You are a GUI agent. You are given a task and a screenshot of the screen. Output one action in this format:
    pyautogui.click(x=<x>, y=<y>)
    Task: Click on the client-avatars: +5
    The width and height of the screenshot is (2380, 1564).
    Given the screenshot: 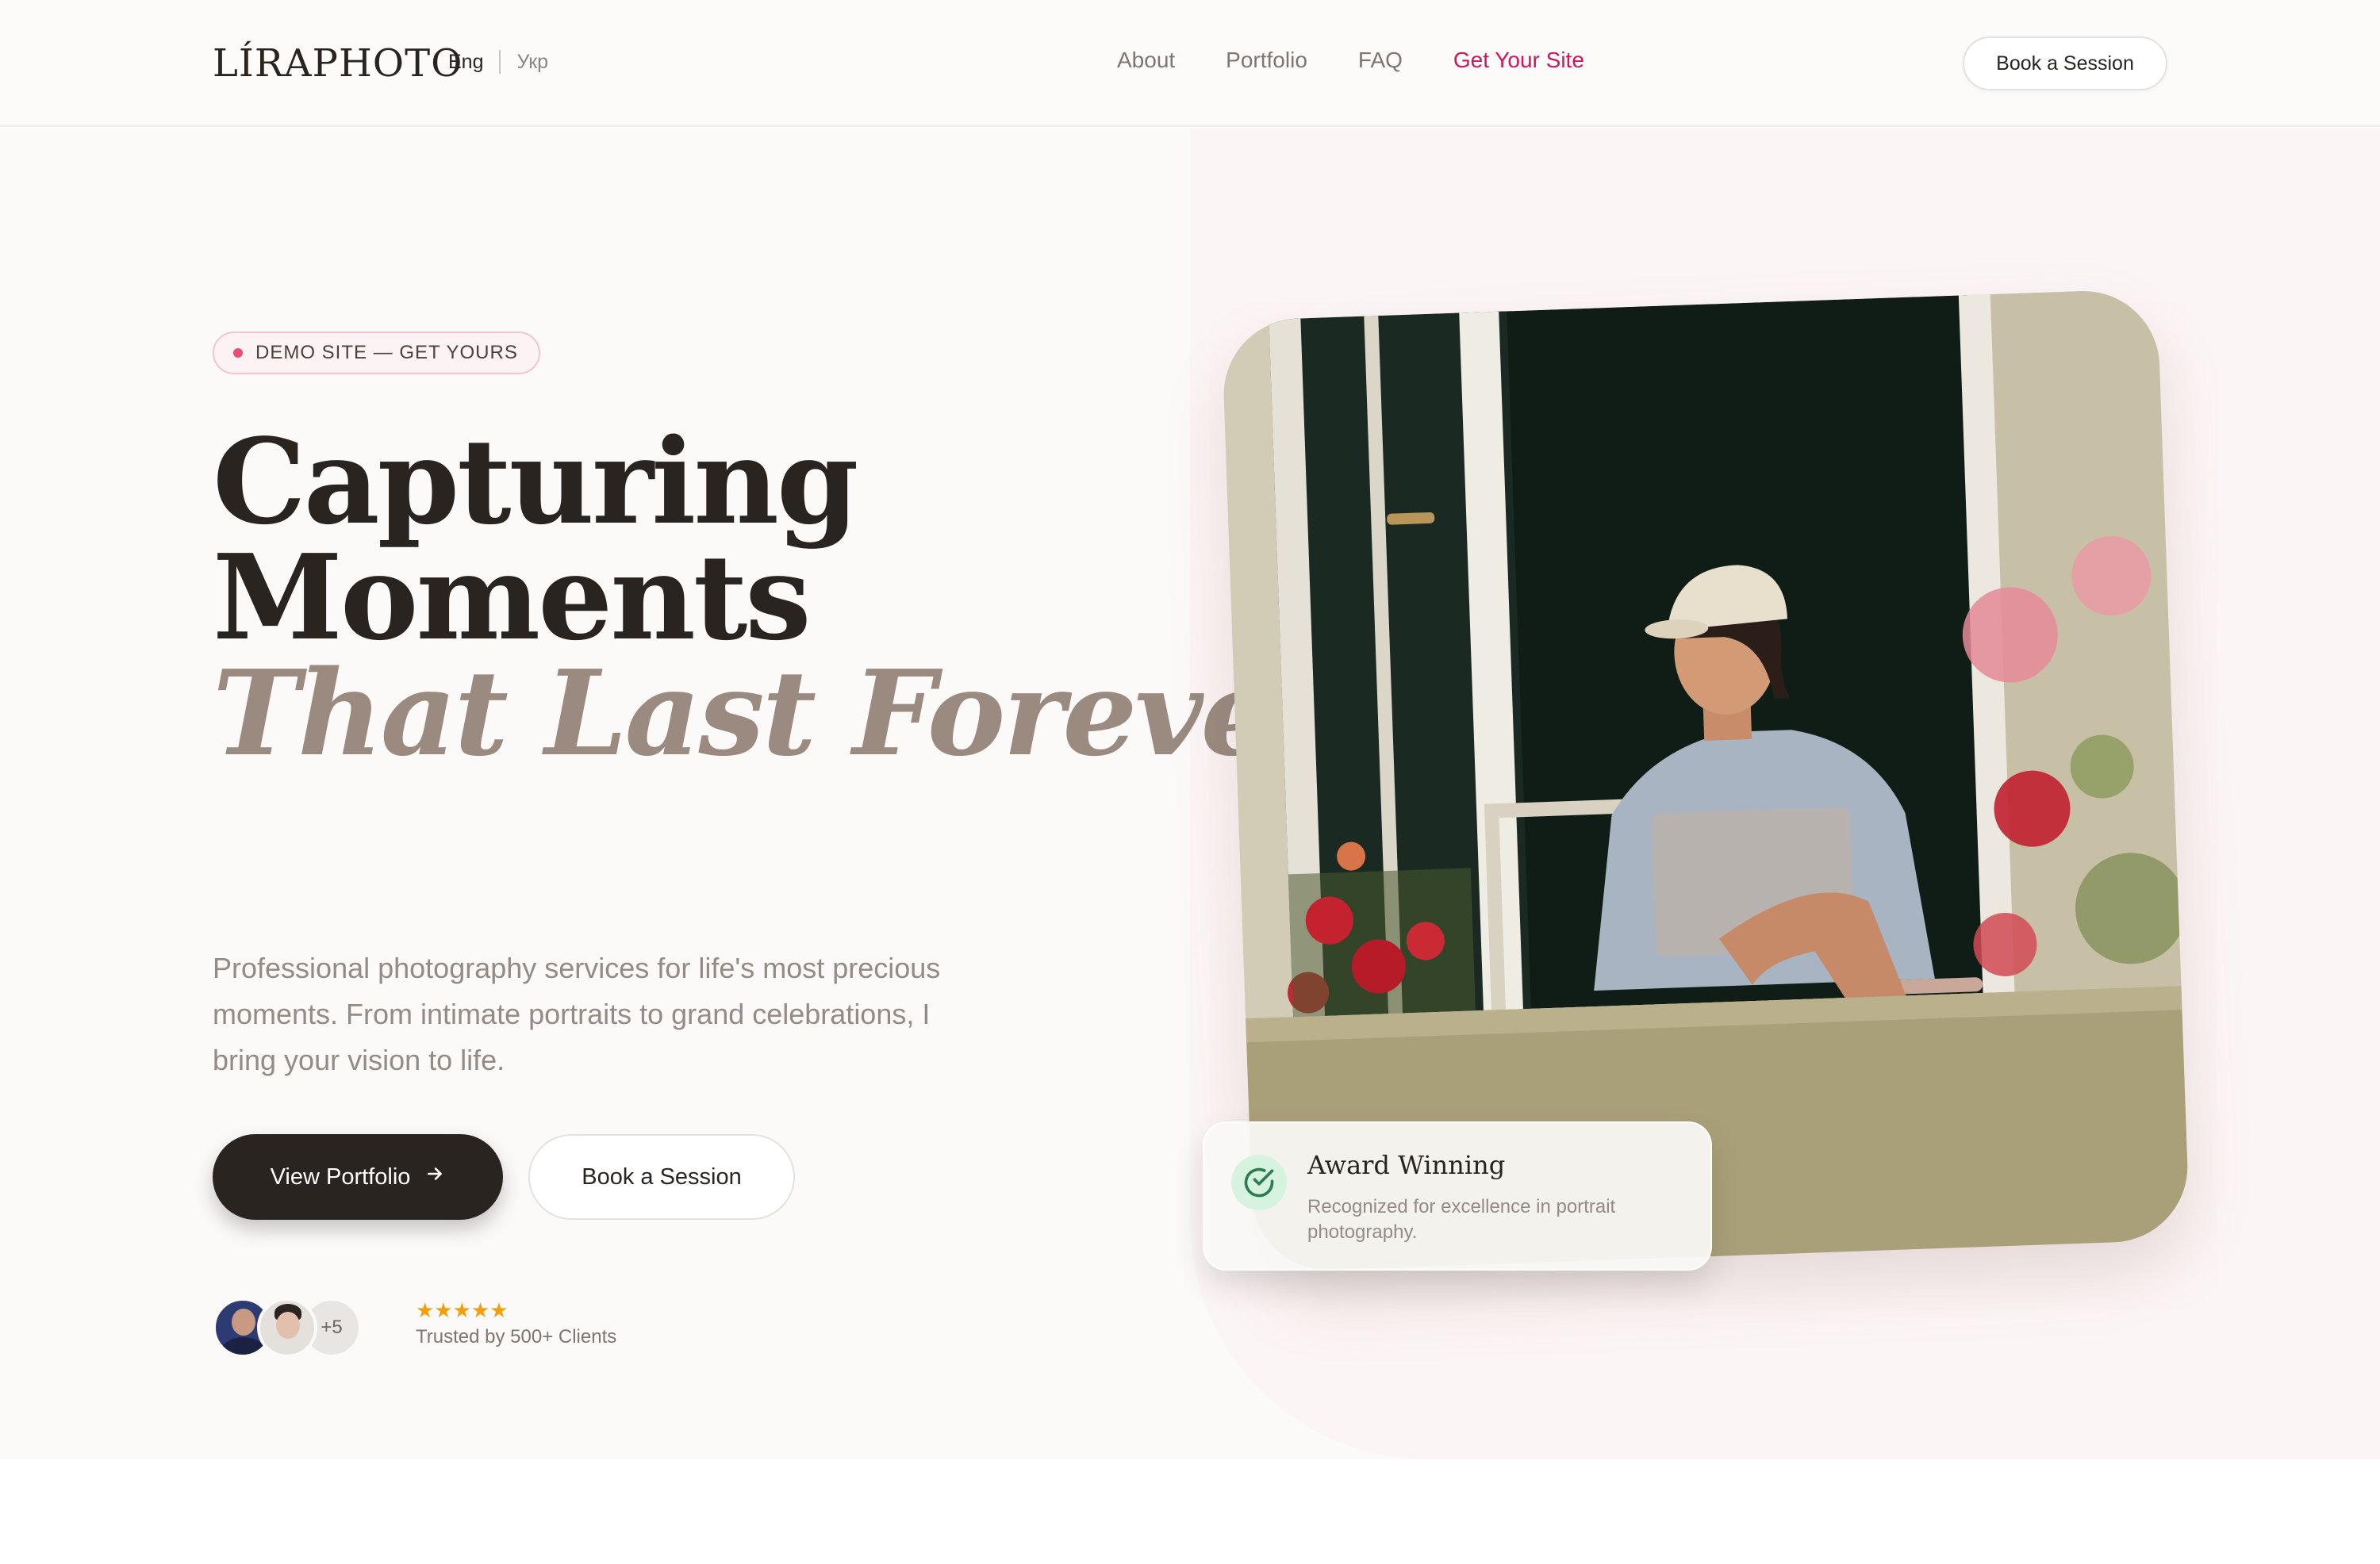 What is the action you would take?
    pyautogui.click(x=287, y=1328)
    